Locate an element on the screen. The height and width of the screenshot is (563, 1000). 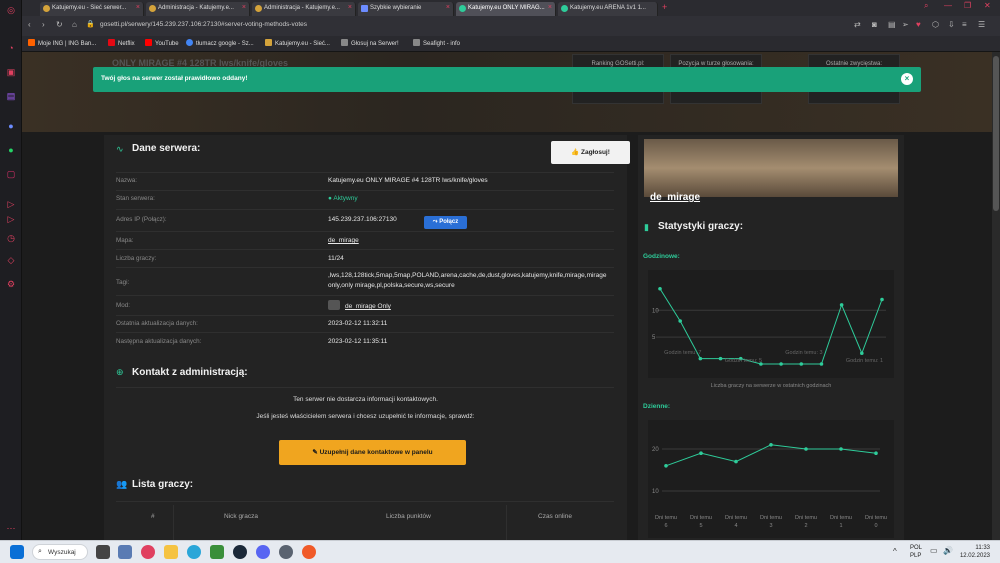
opera-taskbar-icon is located at coordinates (148, 552).